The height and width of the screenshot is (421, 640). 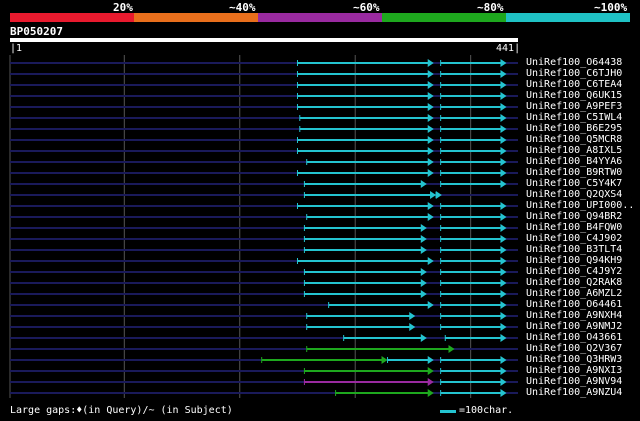 I want to click on hit-label: UniRef100_A9PEF3, so click(x=574, y=106).